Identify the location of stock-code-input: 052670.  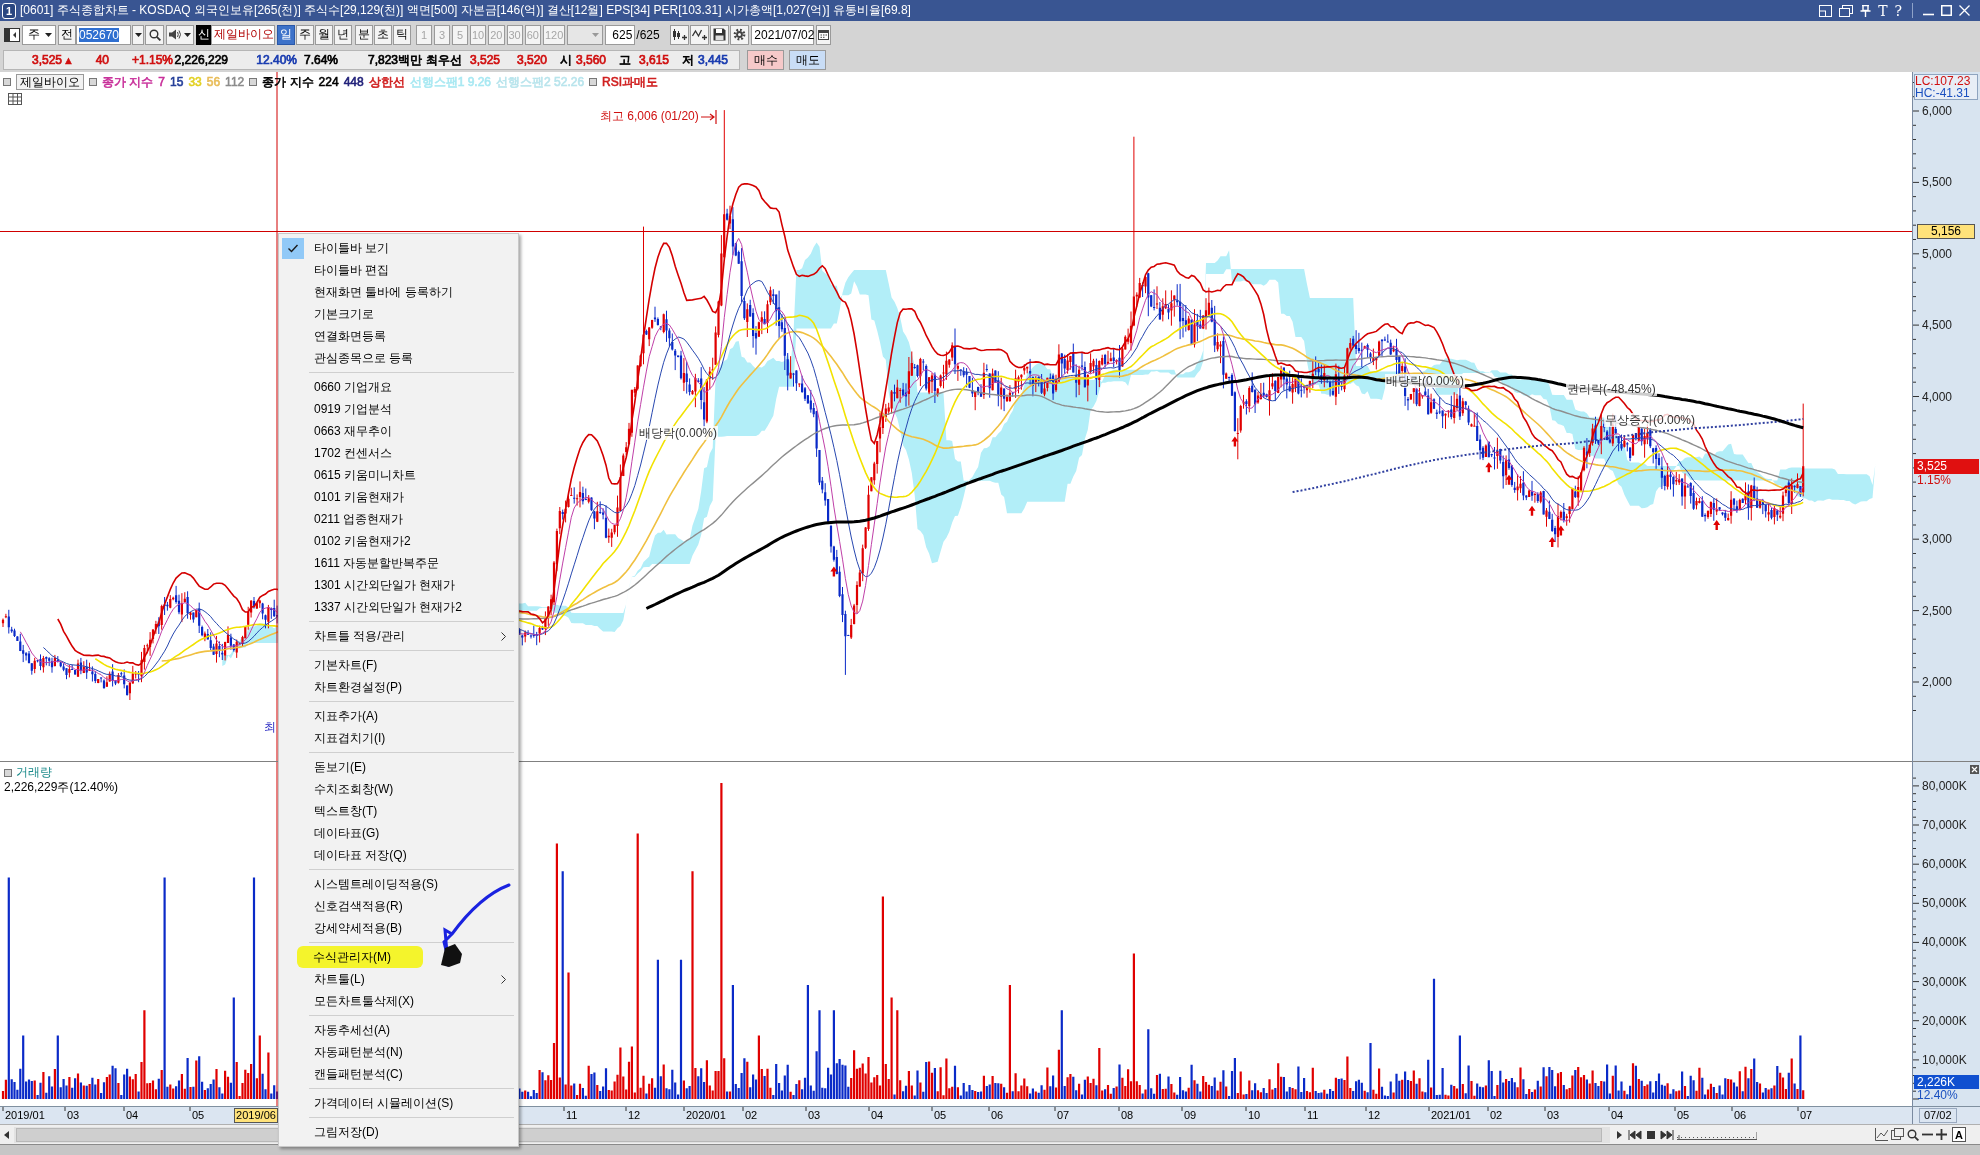
(103, 34).